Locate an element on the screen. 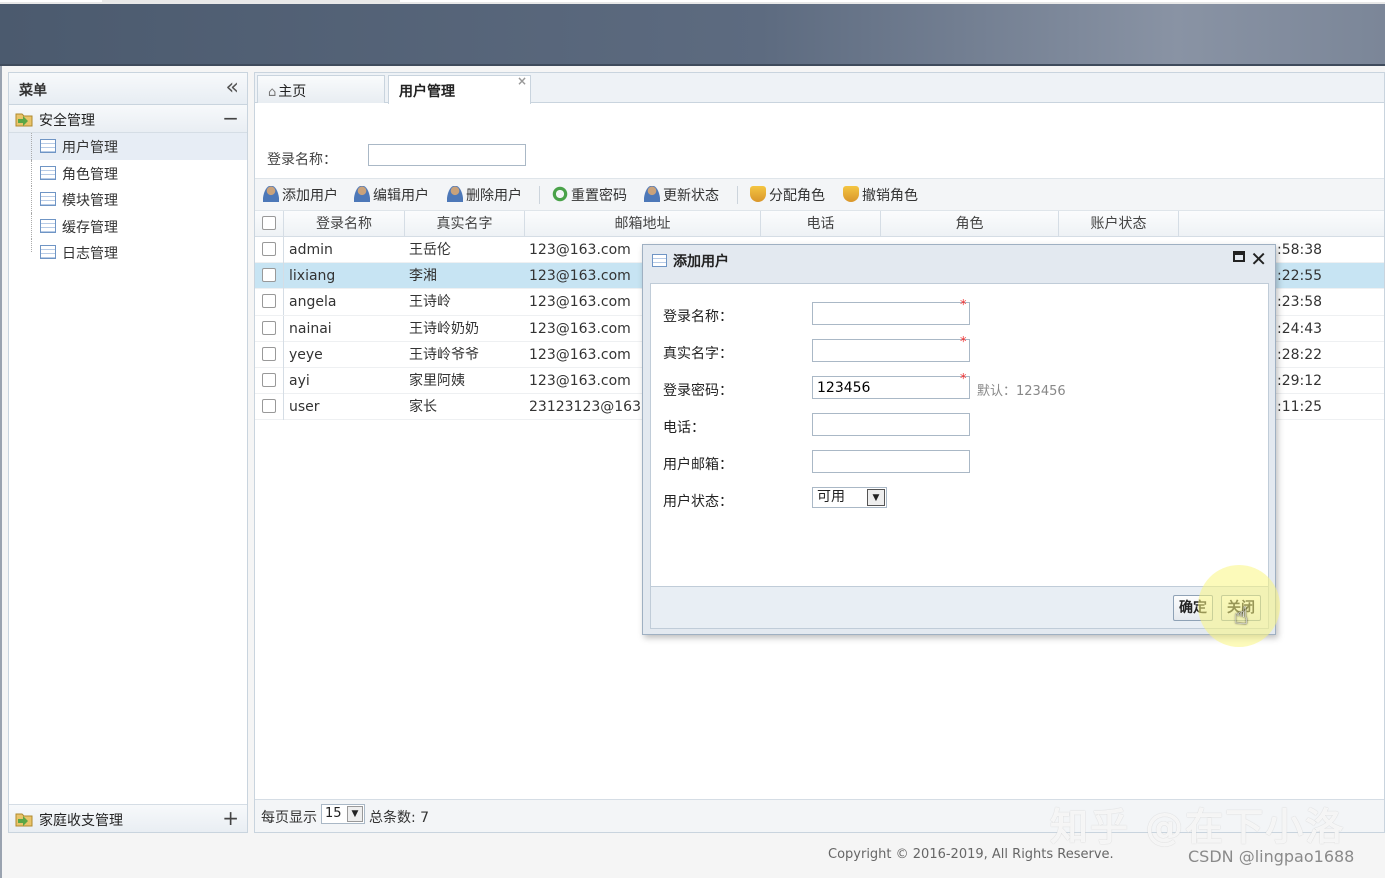 The width and height of the screenshot is (1385, 878). cell-name: 王诗岭 is located at coordinates (430, 302).